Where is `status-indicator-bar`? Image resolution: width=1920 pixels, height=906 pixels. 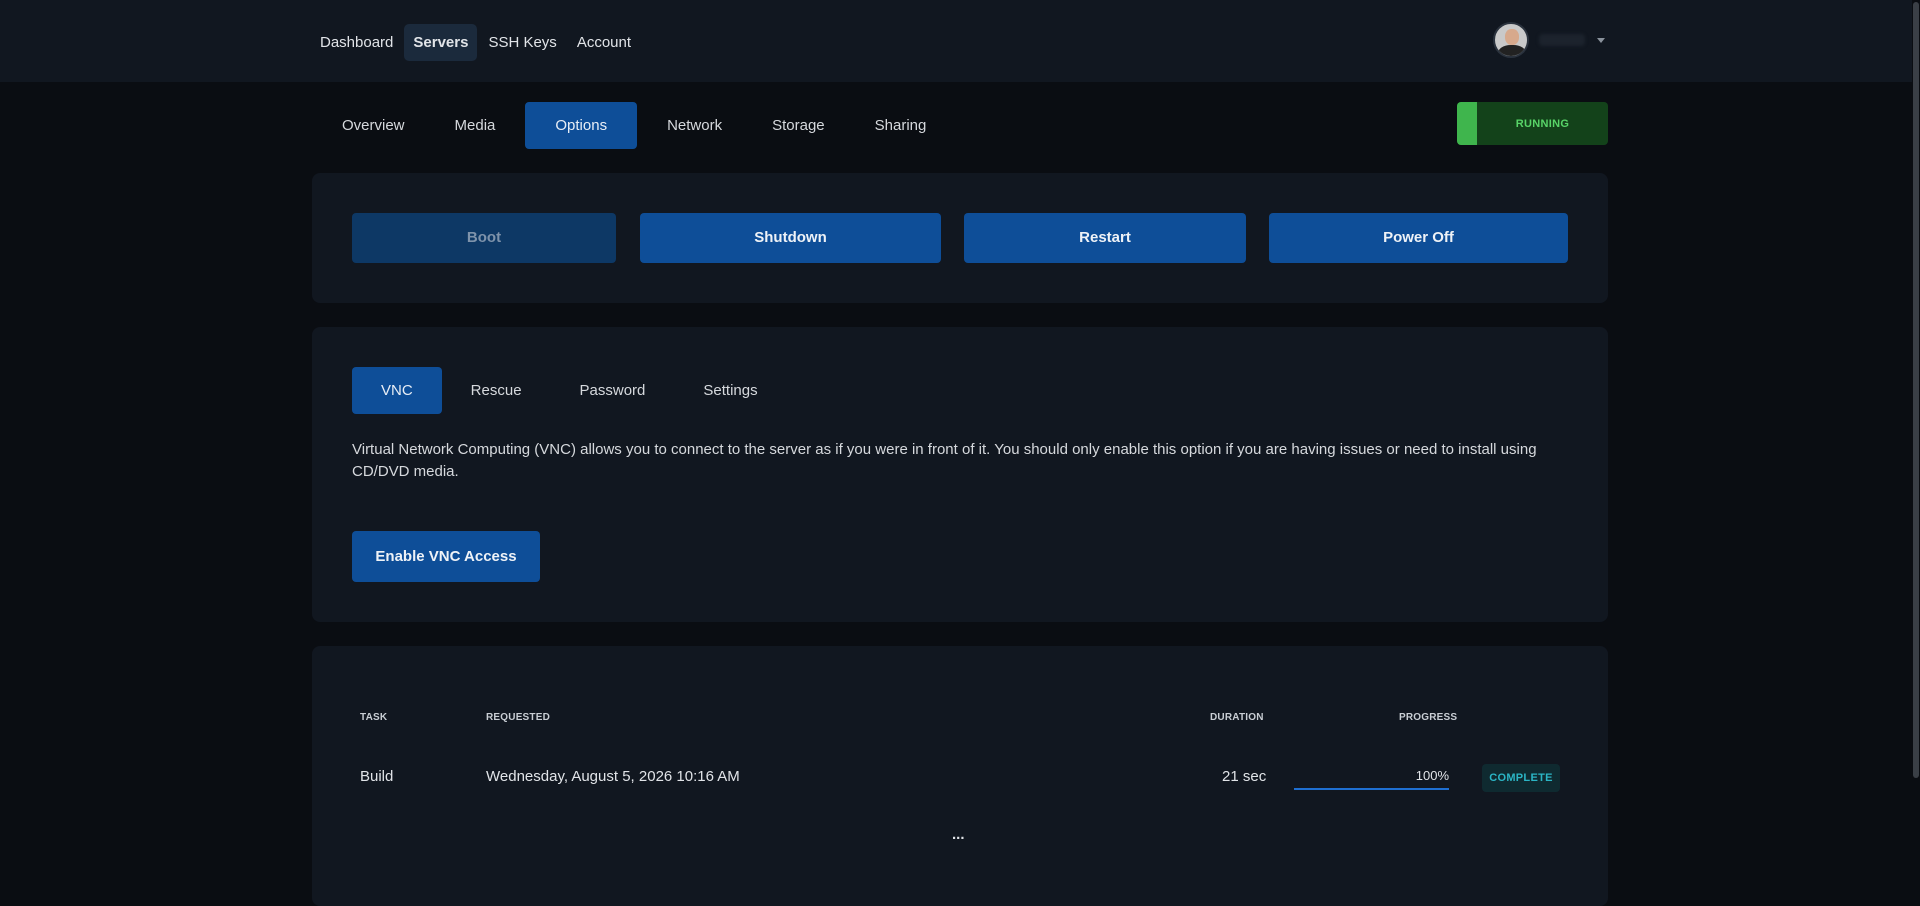 status-indicator-bar is located at coordinates (1467, 123).